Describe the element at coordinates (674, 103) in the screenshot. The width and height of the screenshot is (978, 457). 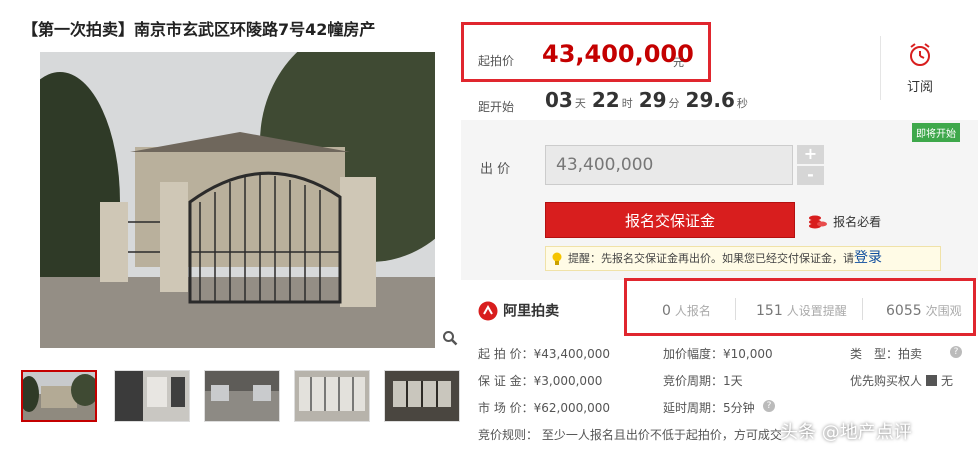
I see `countdown-minutes-unit: 分` at that location.